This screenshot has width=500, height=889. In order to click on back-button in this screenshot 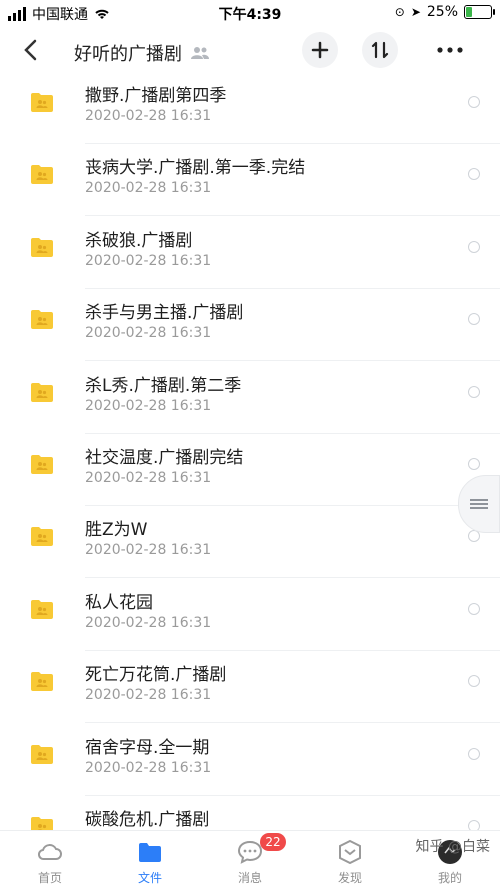, I will do `click(30, 50)`.